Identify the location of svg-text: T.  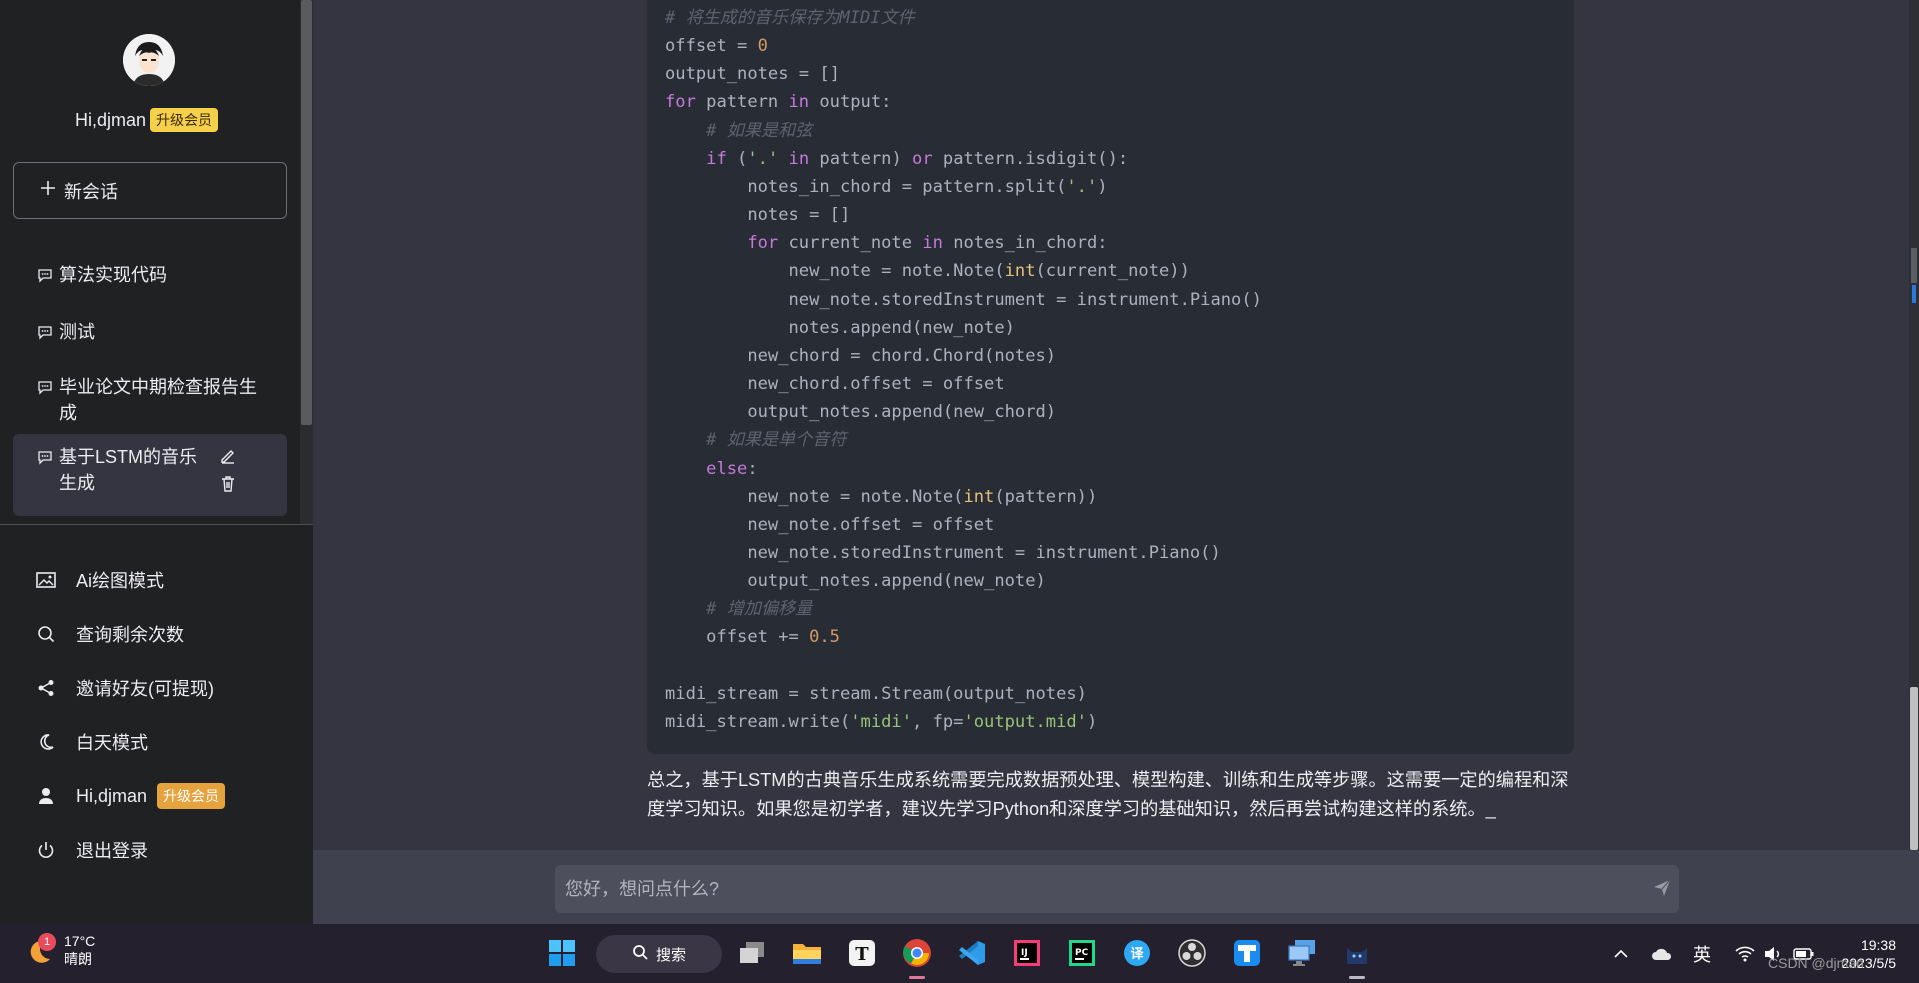
(862, 954).